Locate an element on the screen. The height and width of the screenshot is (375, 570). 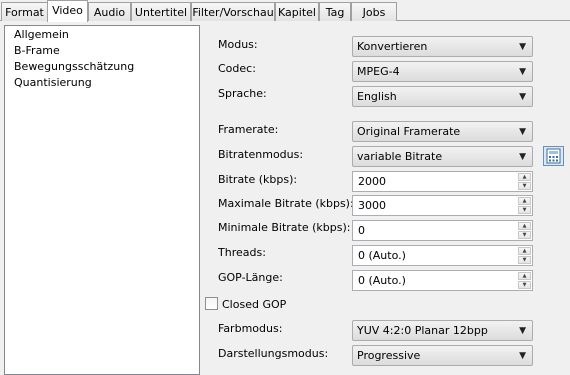
tab-filter-vorschau: Filter/Vorschau is located at coordinates (233, 11).